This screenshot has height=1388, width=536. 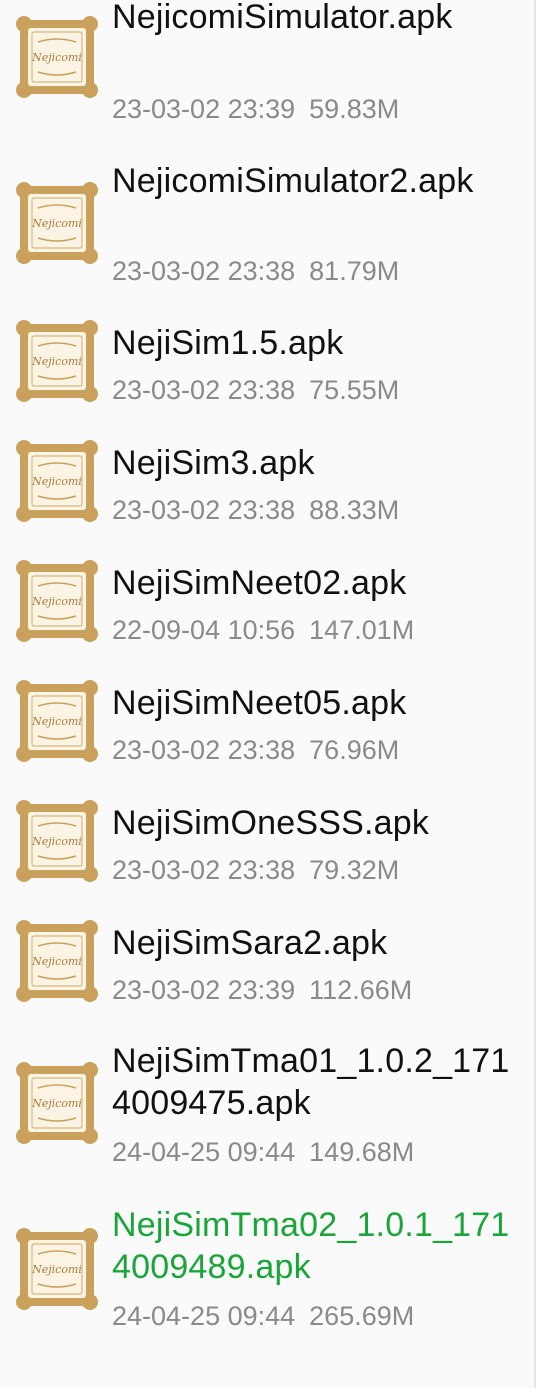 What do you see at coordinates (362, 630) in the screenshot?
I see `file-size: 147.01M` at bounding box center [362, 630].